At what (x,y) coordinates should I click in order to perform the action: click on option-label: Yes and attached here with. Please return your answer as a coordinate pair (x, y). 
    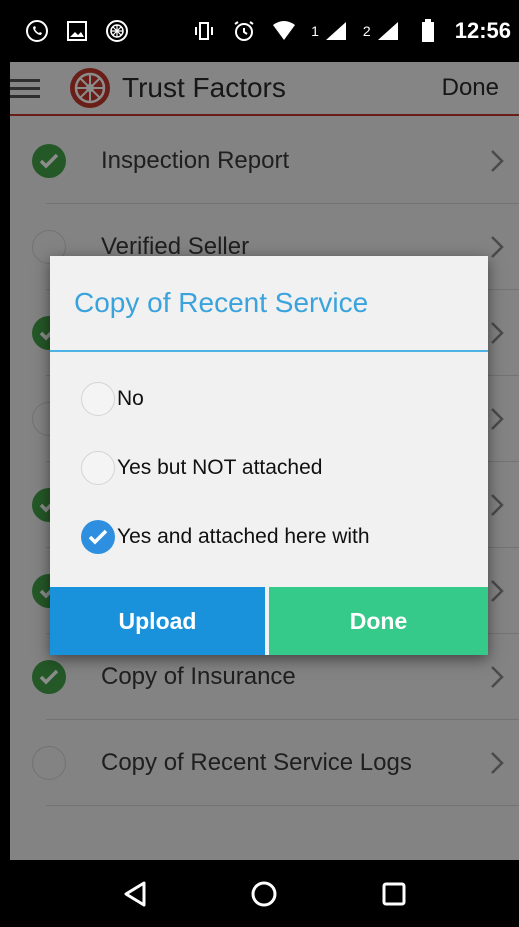
    Looking at the image, I should click on (243, 536).